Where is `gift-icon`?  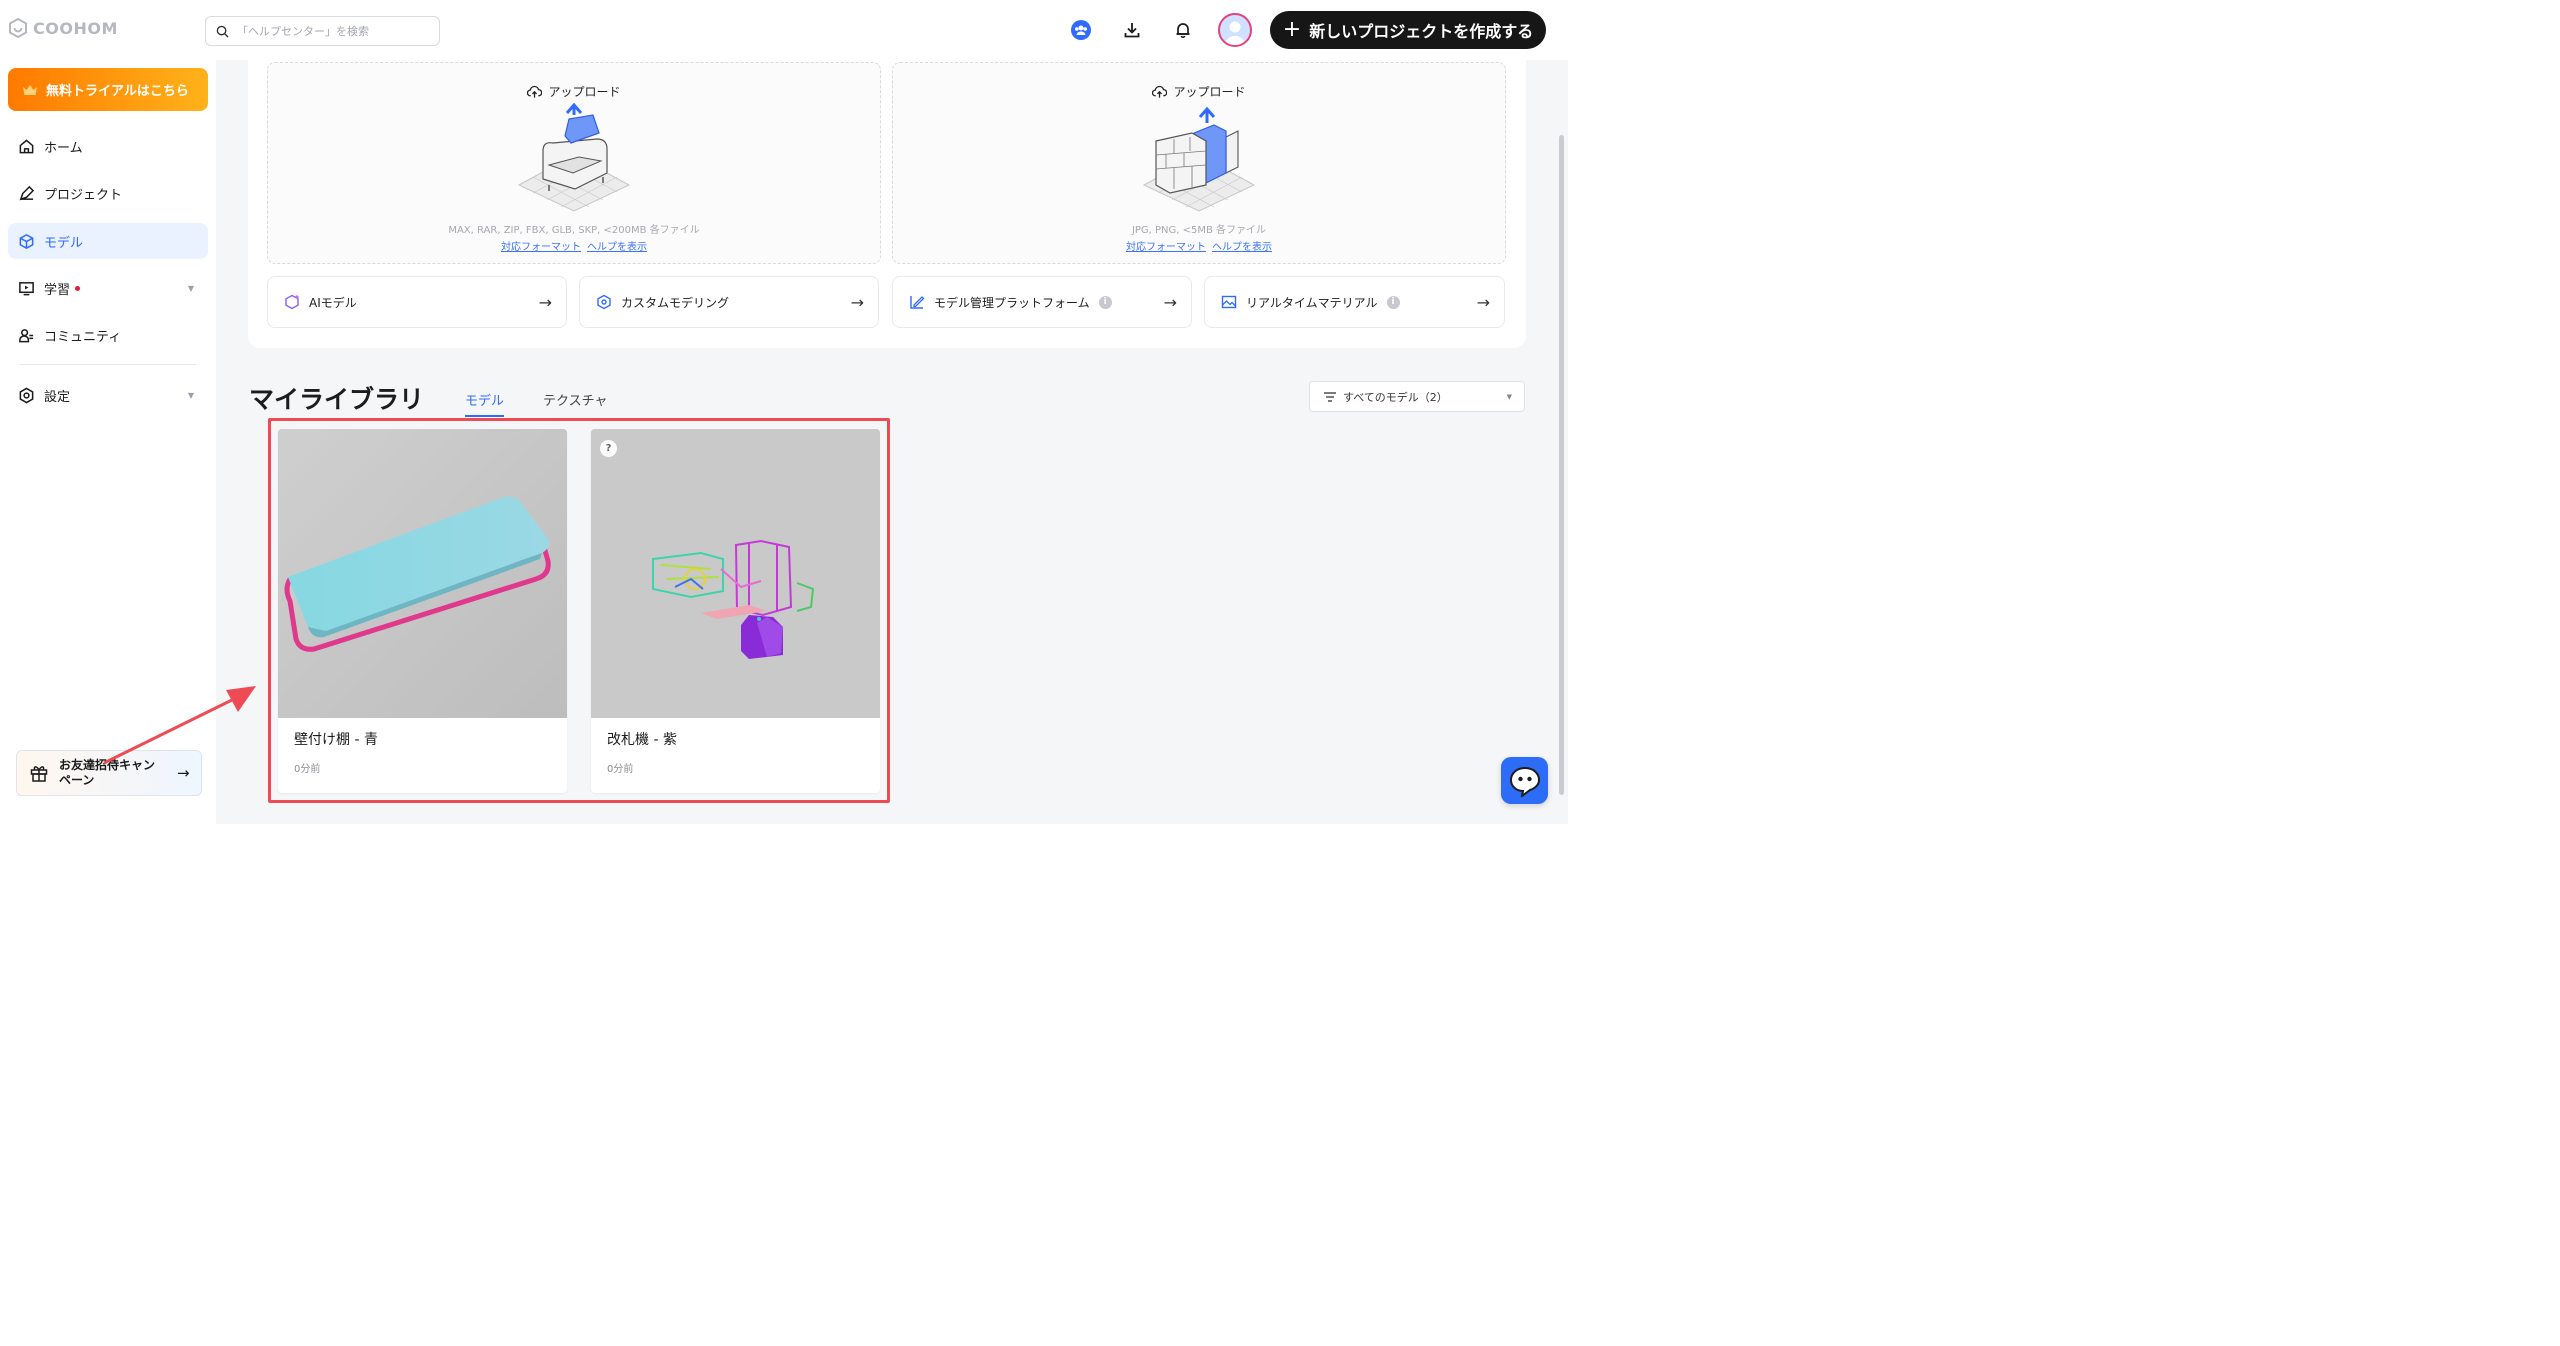 gift-icon is located at coordinates (39, 774).